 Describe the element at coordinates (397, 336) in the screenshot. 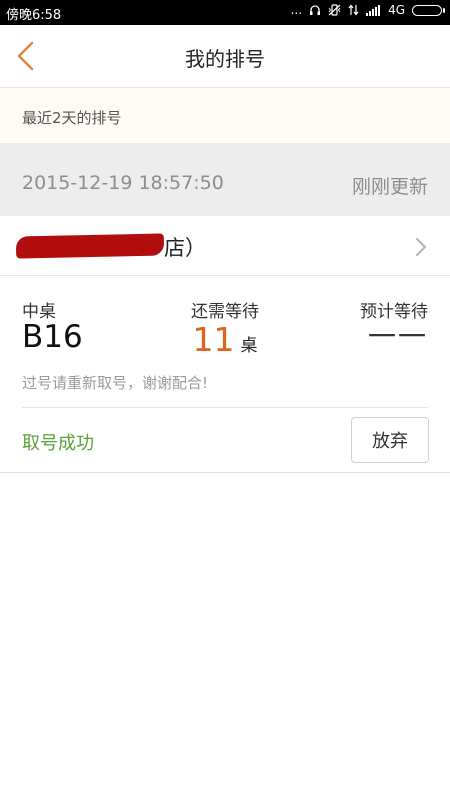

I see `estimate-value: 一一` at that location.